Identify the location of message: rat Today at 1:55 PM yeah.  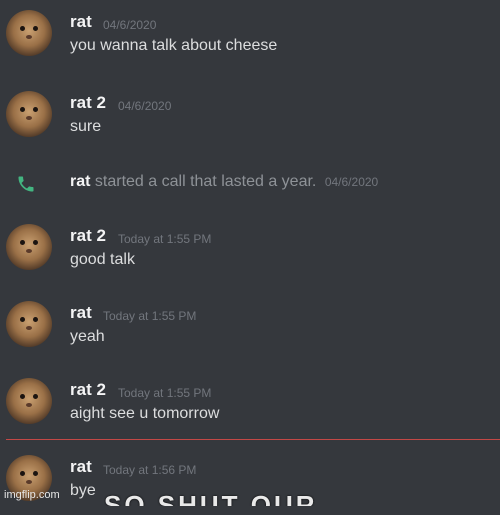
(250, 331).